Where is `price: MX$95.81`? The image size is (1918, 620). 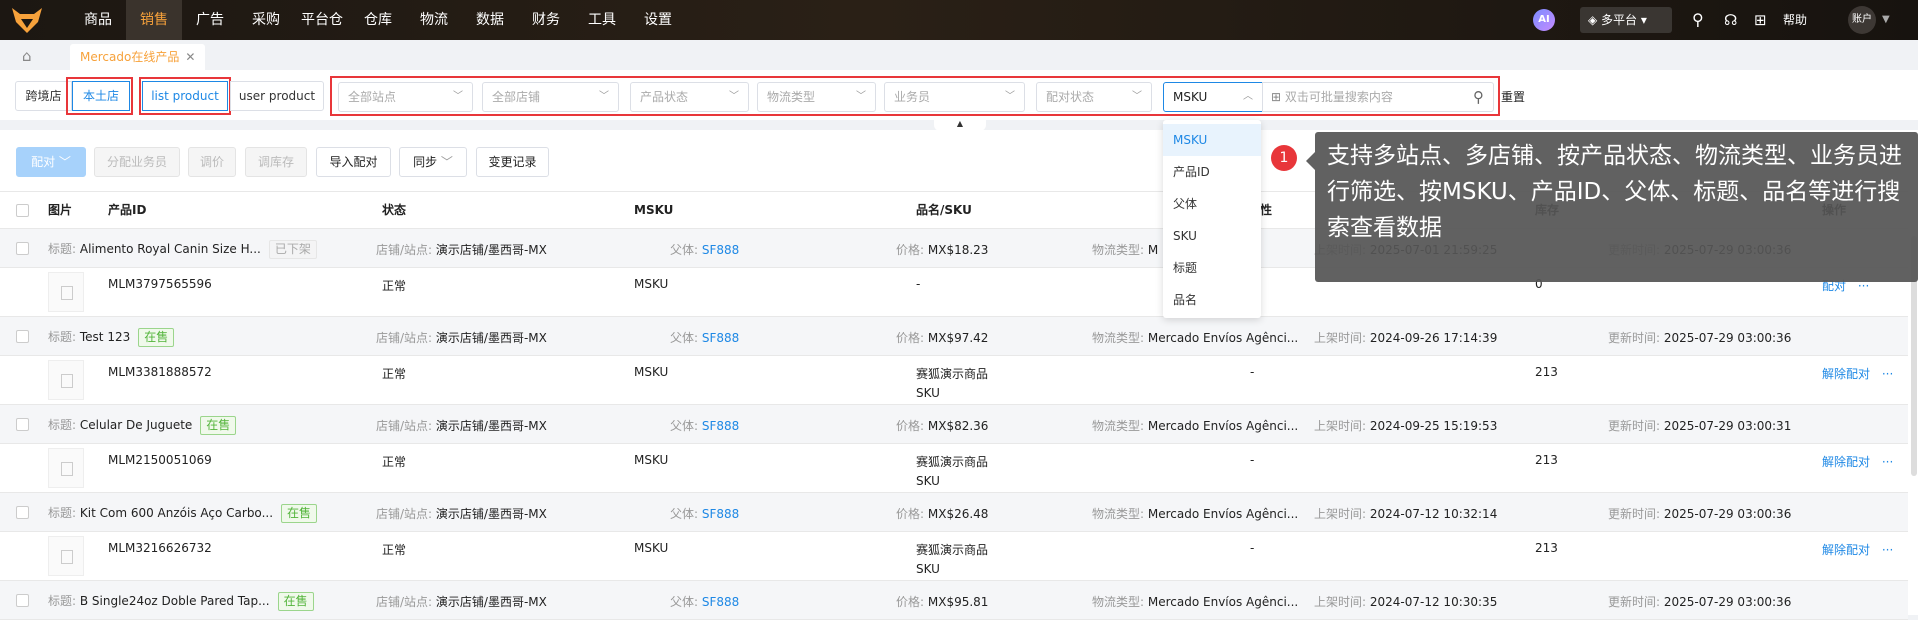 price: MX$95.81 is located at coordinates (958, 602).